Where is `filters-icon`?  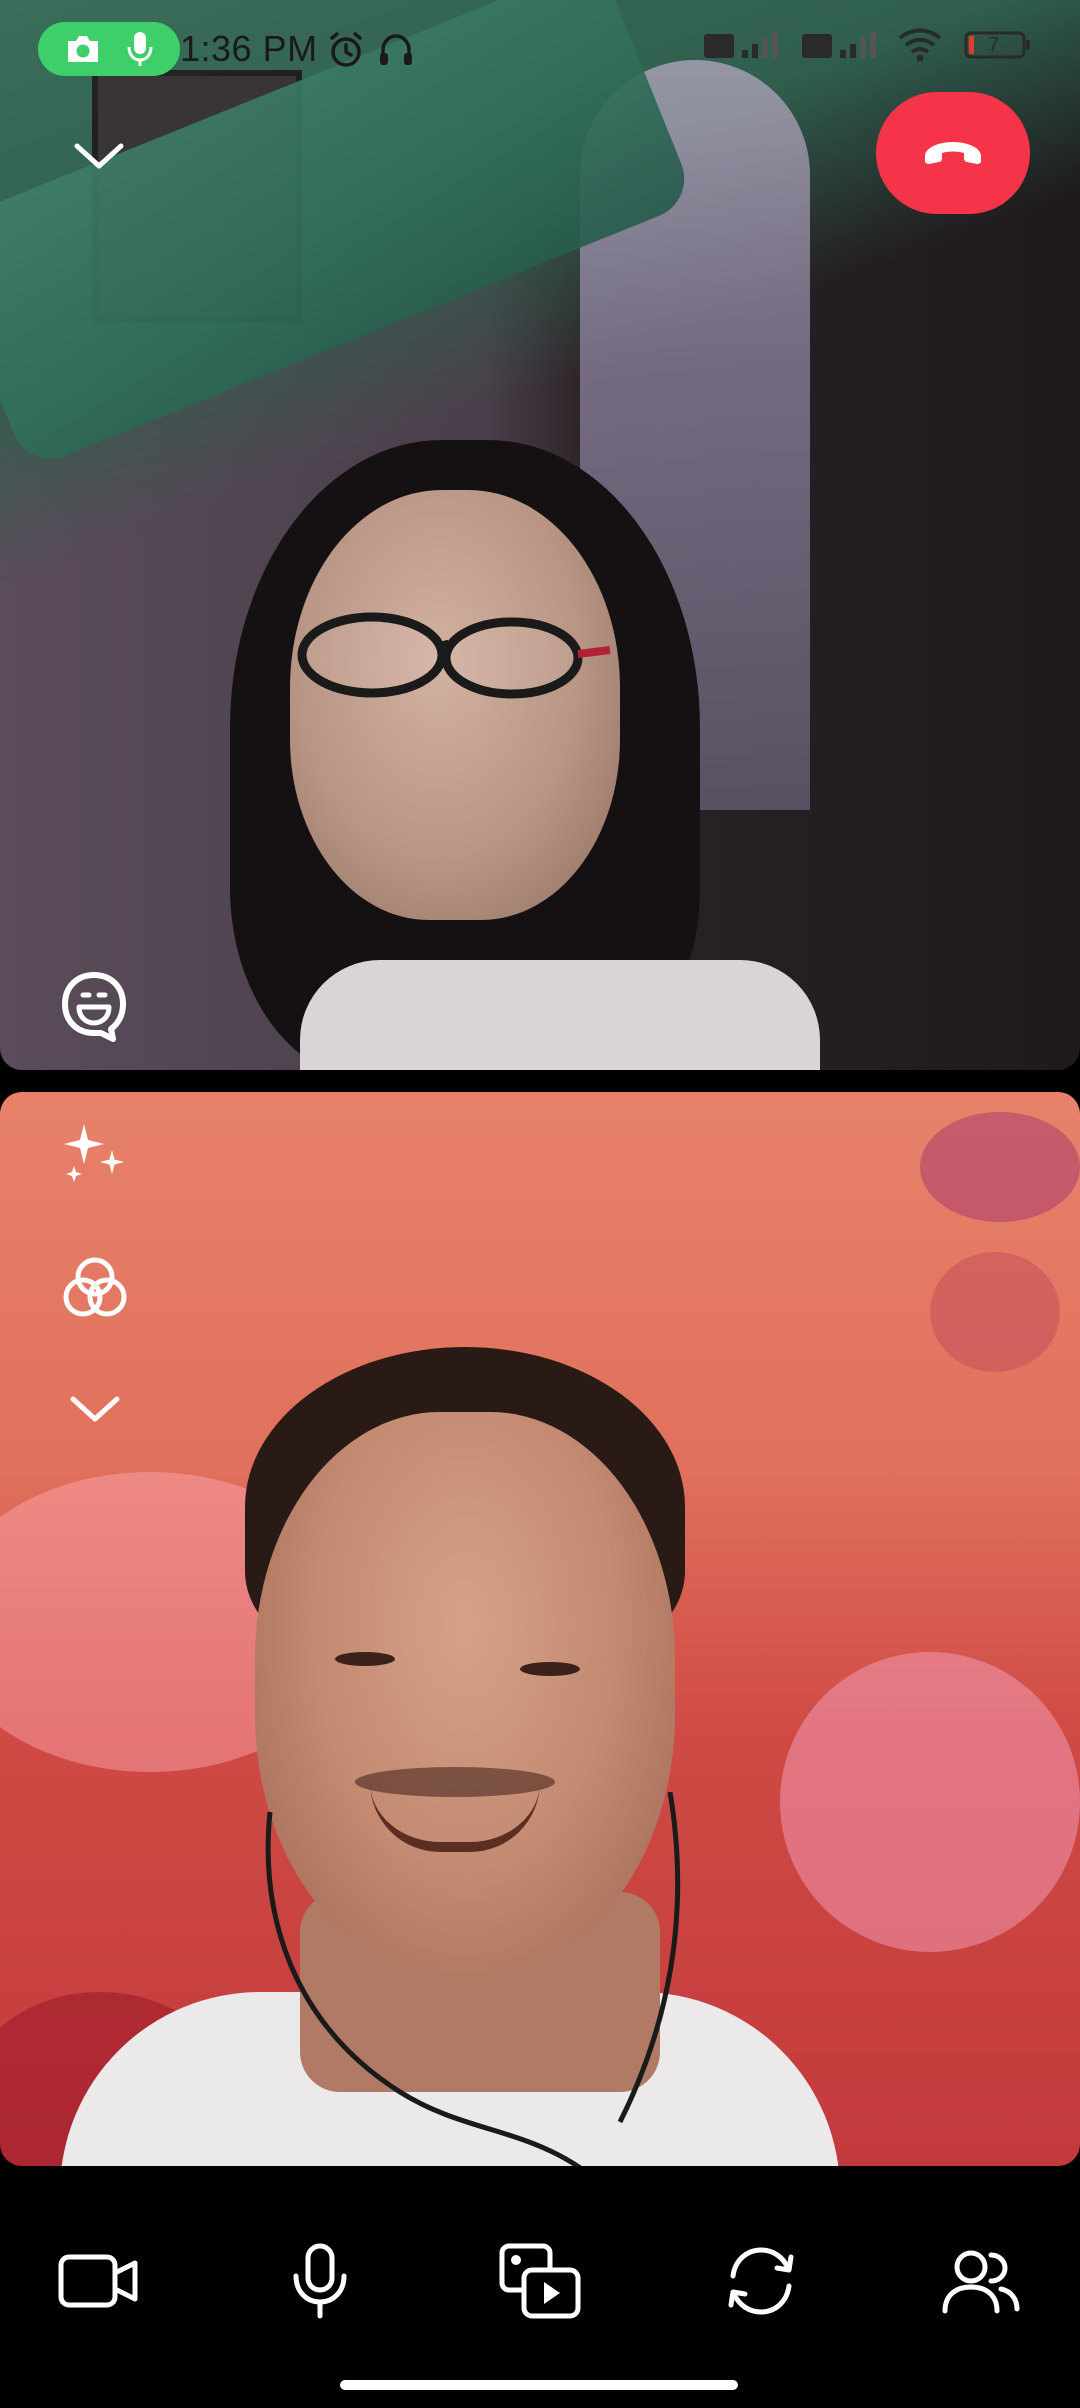
filters-icon is located at coordinates (95, 1287).